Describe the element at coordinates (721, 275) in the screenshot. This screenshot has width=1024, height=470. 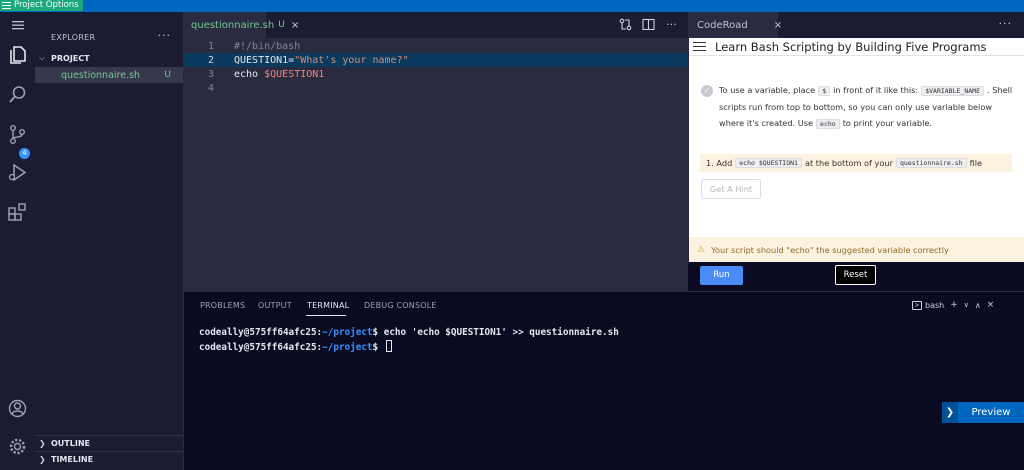
I see `run-button: Run` at that location.